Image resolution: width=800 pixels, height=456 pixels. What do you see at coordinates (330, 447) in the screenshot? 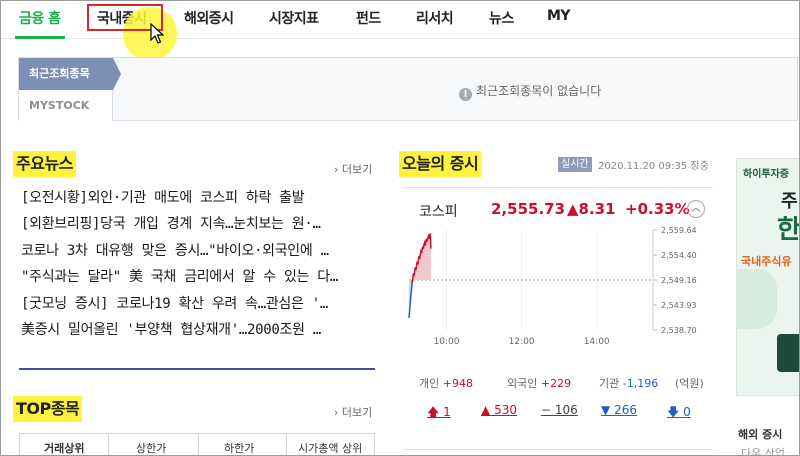
I see `tab-market-cap: 시가총액 상위` at bounding box center [330, 447].